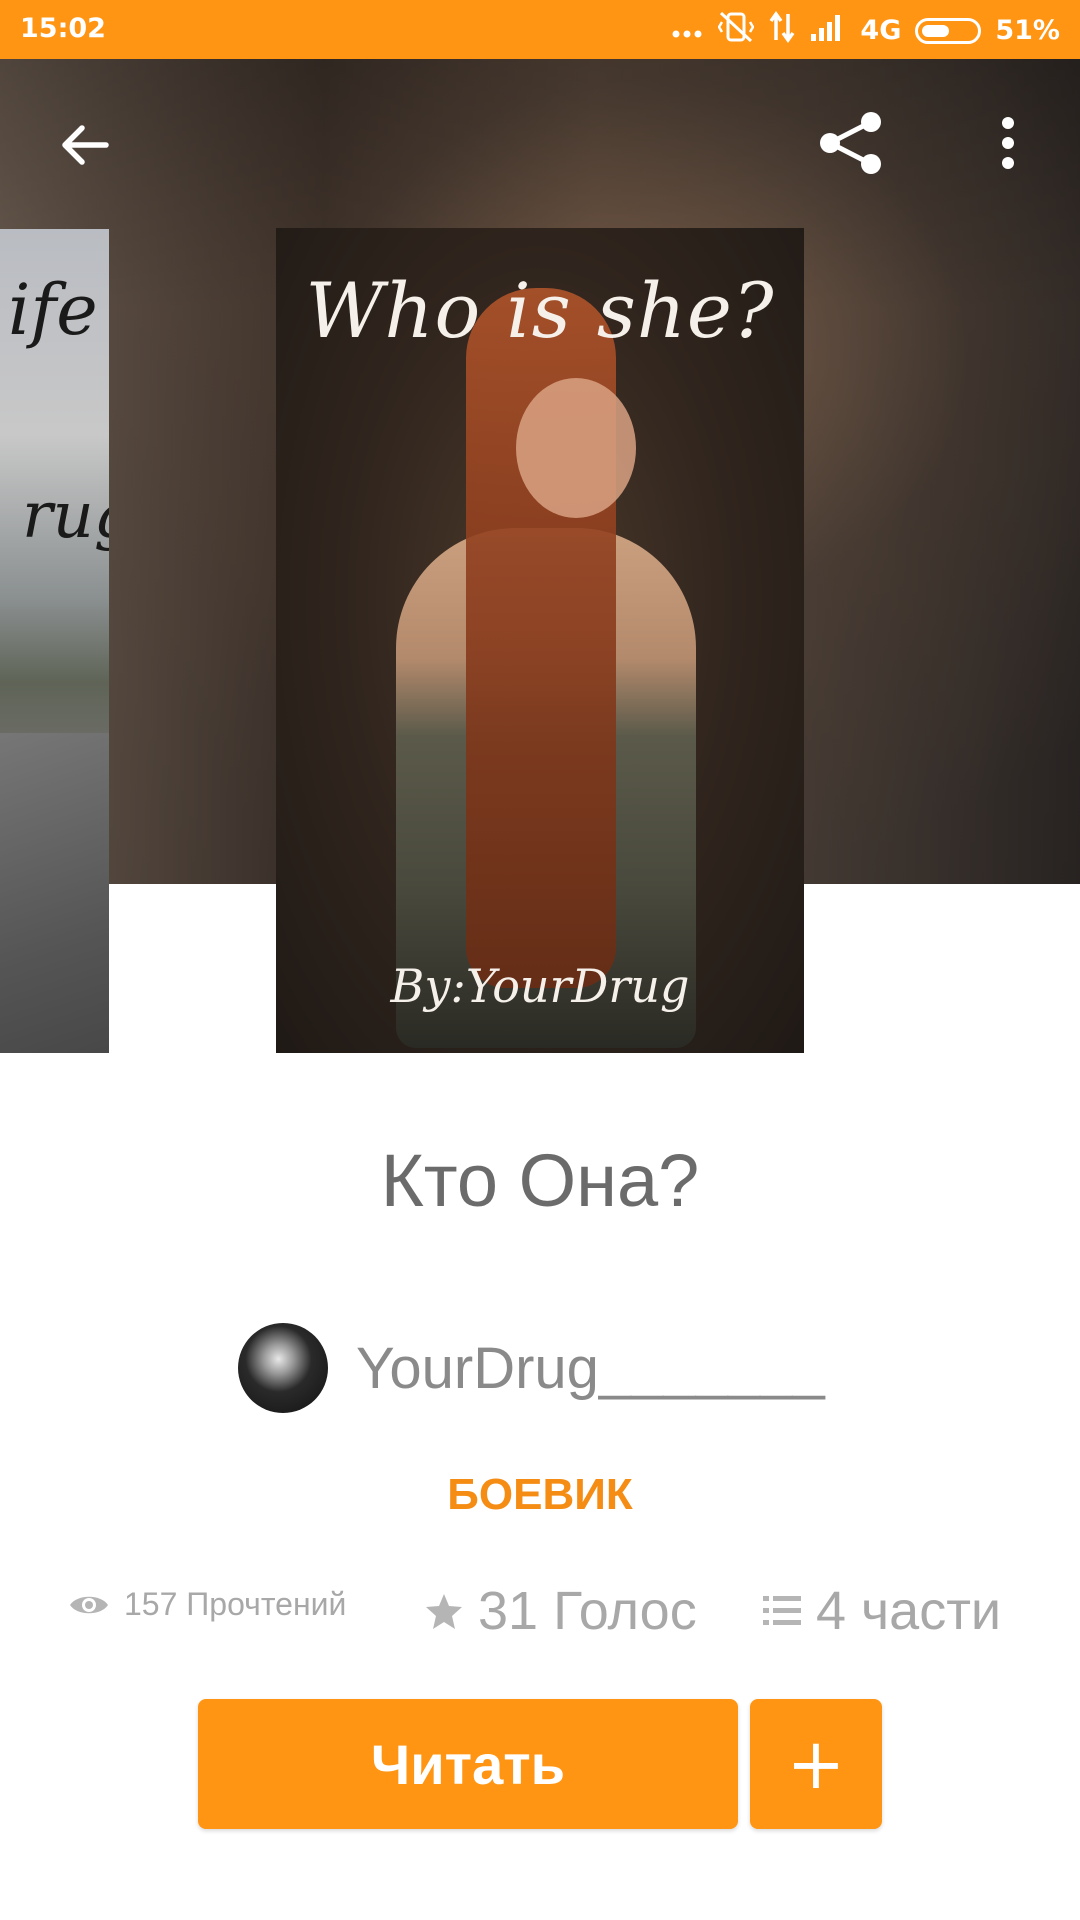  I want to click on data-arrows-icon, so click(782, 30).